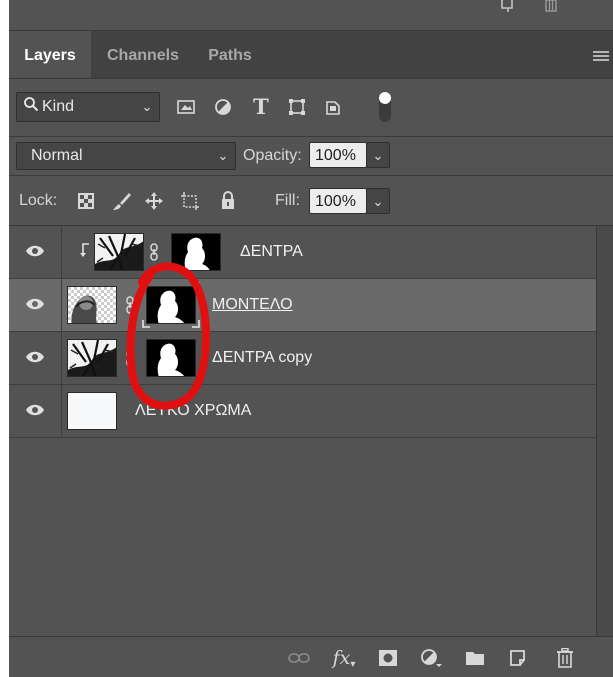  What do you see at coordinates (302, 411) in the screenshot?
I see `layer-row: ΛΕΥΚΟ ΧΡΩΜΑ` at bounding box center [302, 411].